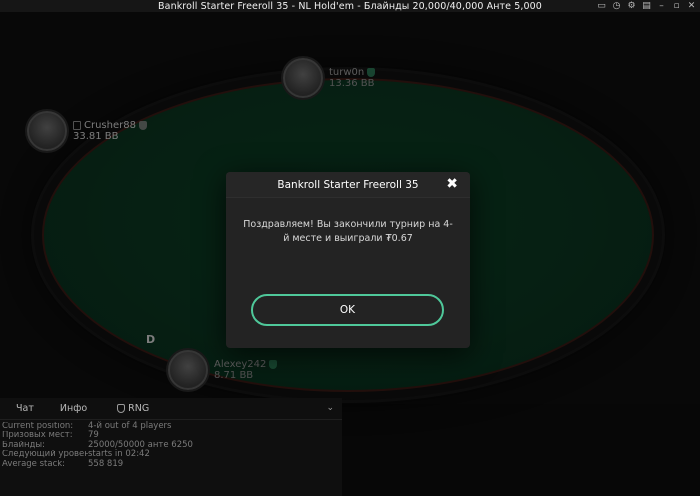 This screenshot has width=700, height=496. What do you see at coordinates (38, 426) in the screenshot?
I see `stat-label: Current position:` at bounding box center [38, 426].